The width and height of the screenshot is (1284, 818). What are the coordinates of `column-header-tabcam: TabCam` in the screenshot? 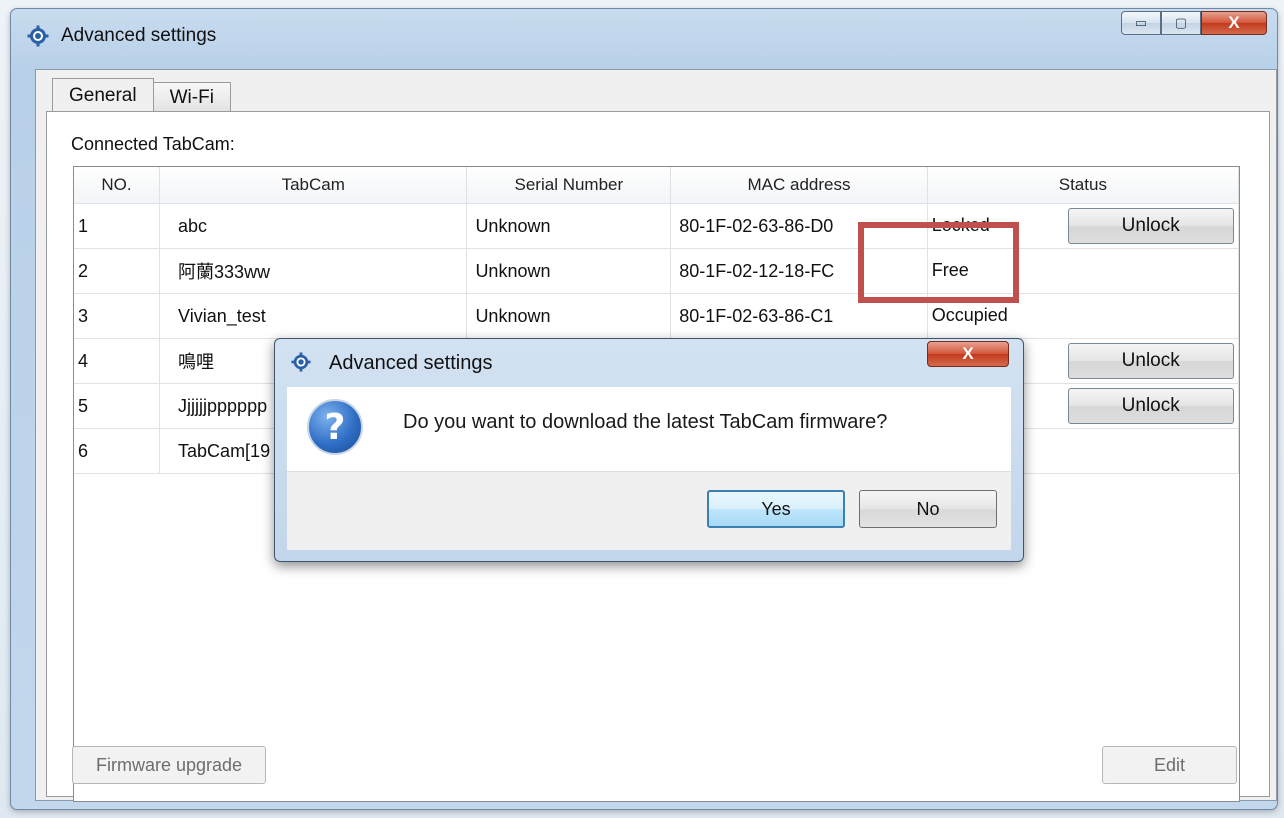 It's located at (313, 185).